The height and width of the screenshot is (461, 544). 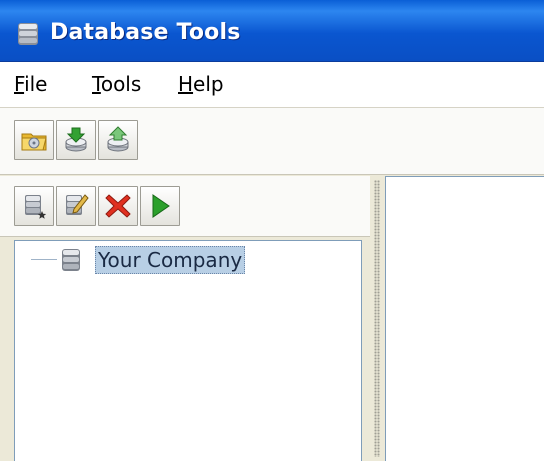 I want to click on menu-tools: Tools, so click(x=116, y=84).